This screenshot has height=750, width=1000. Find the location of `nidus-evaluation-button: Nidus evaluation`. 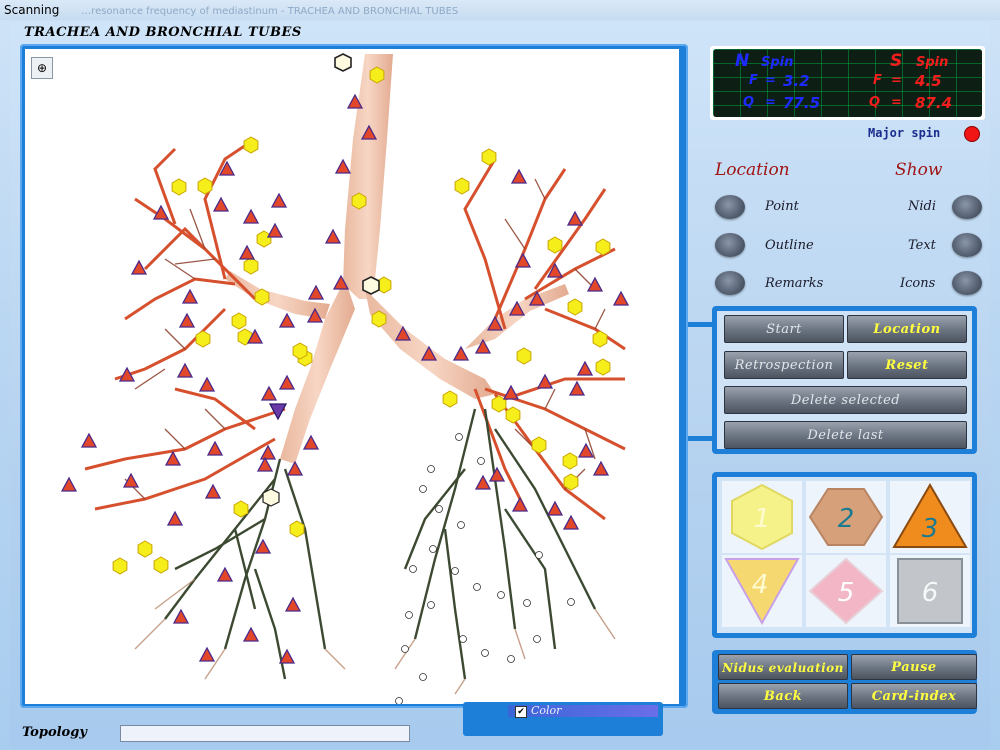

nidus-evaluation-button: Nidus evaluation is located at coordinates (783, 667).